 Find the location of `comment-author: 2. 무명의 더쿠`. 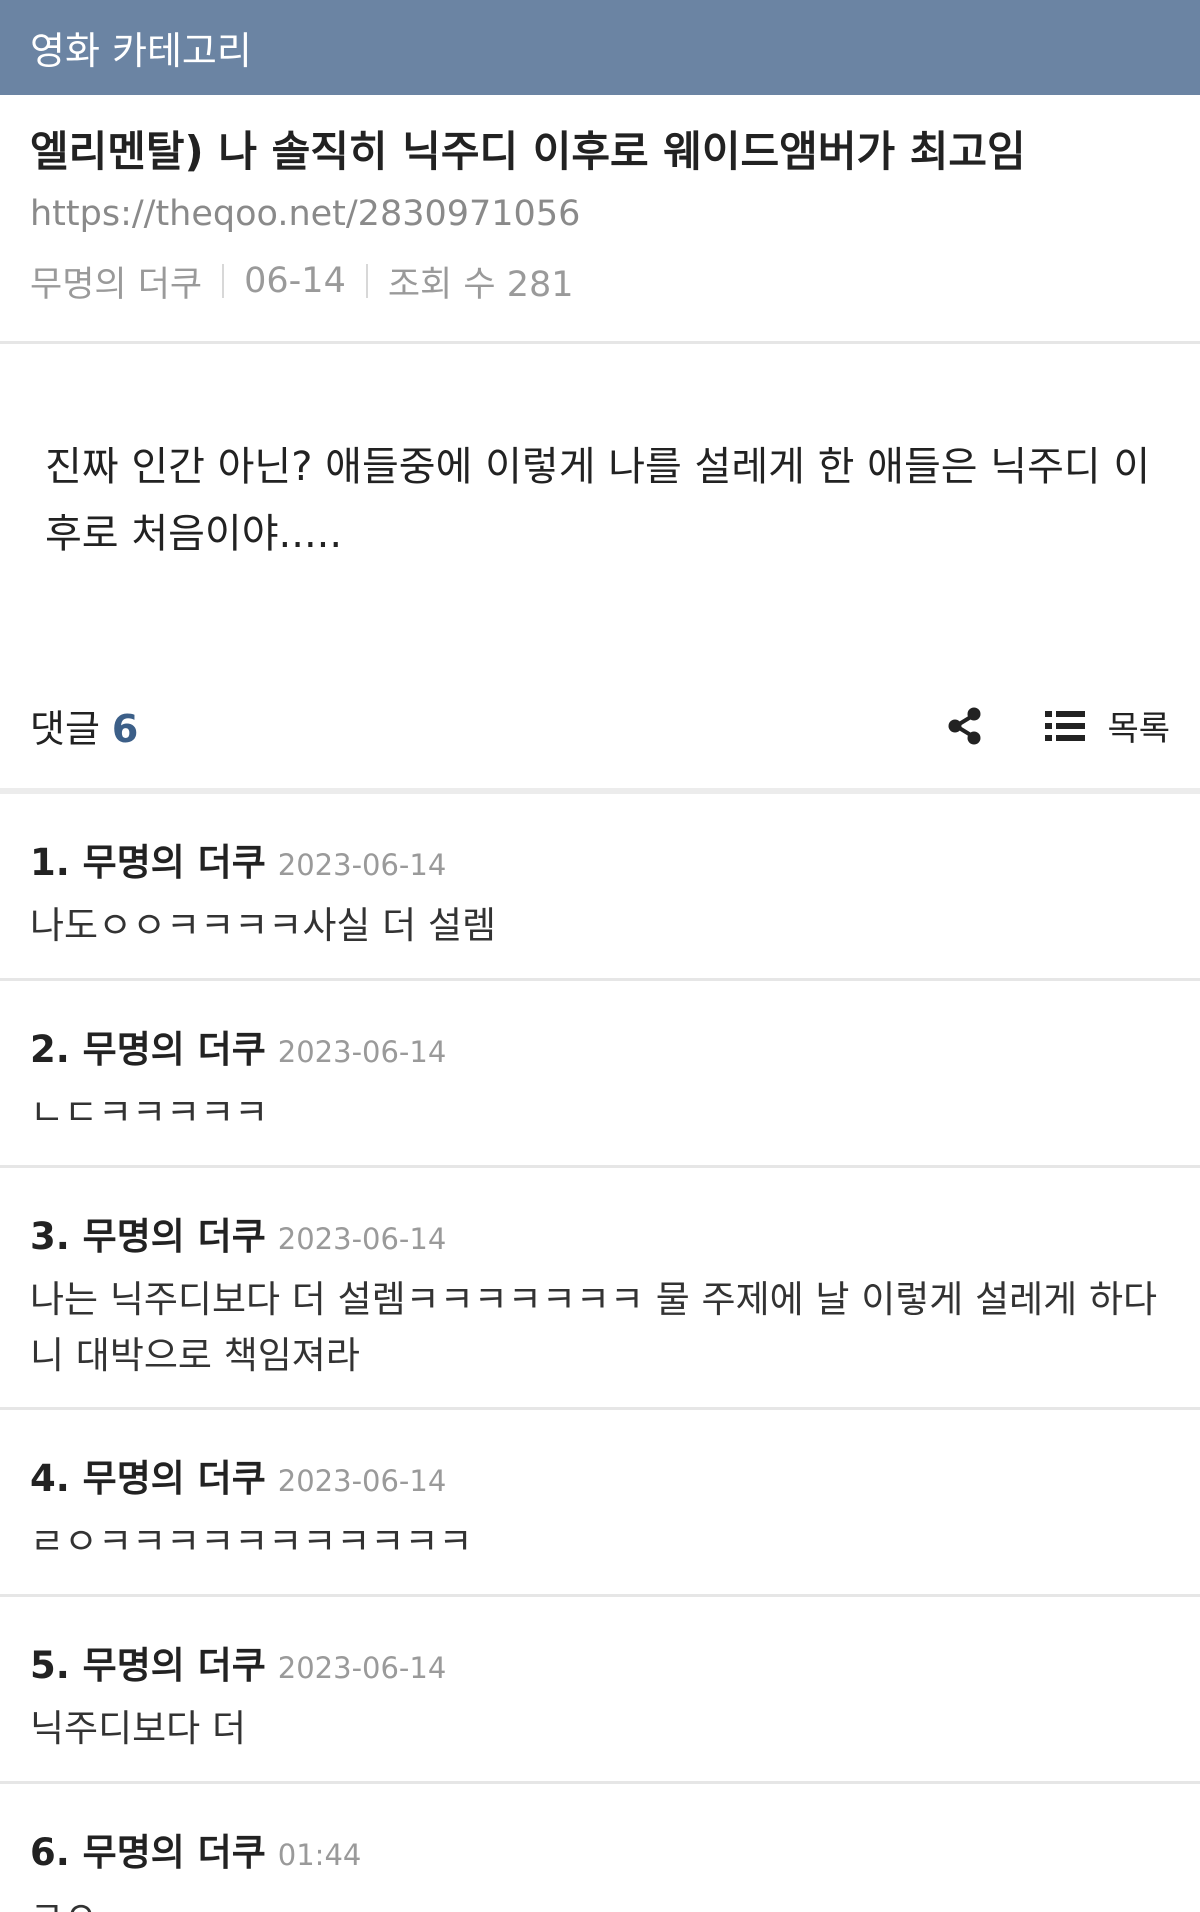

comment-author: 2. 무명의 더쿠 is located at coordinates (148, 1049).